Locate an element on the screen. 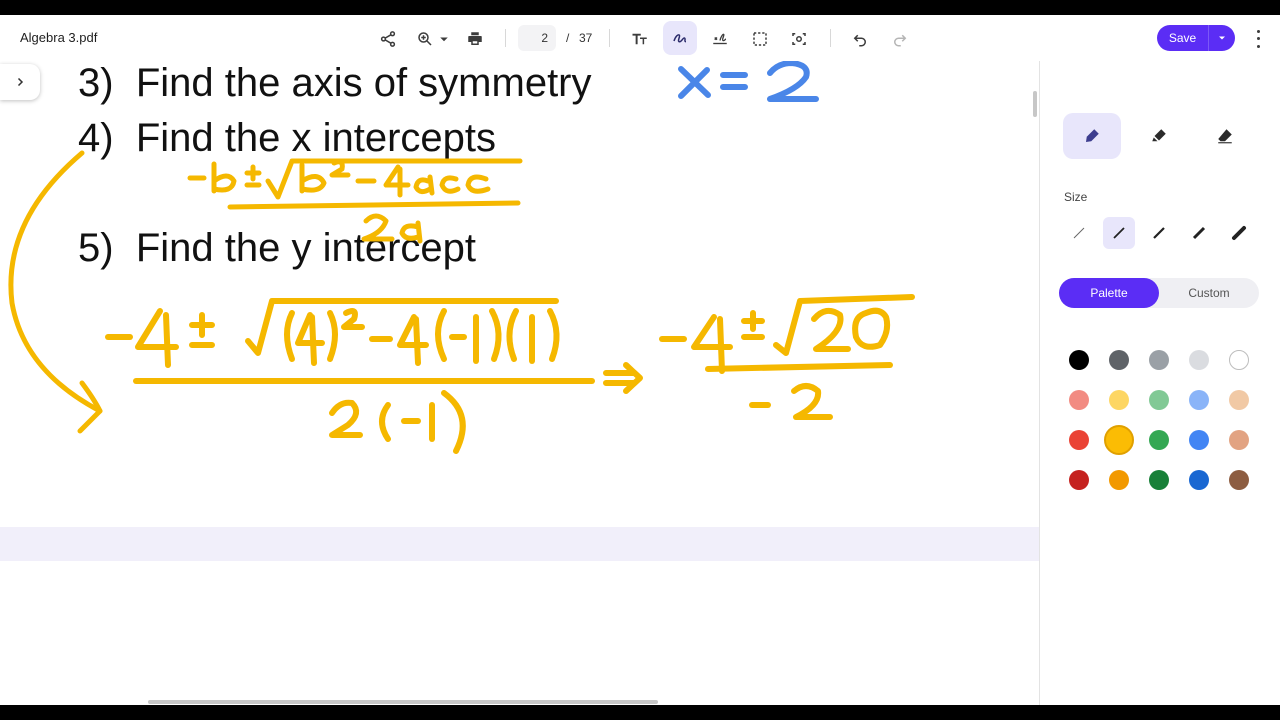 This screenshot has width=1280, height=720. select-icon is located at coordinates (760, 39).